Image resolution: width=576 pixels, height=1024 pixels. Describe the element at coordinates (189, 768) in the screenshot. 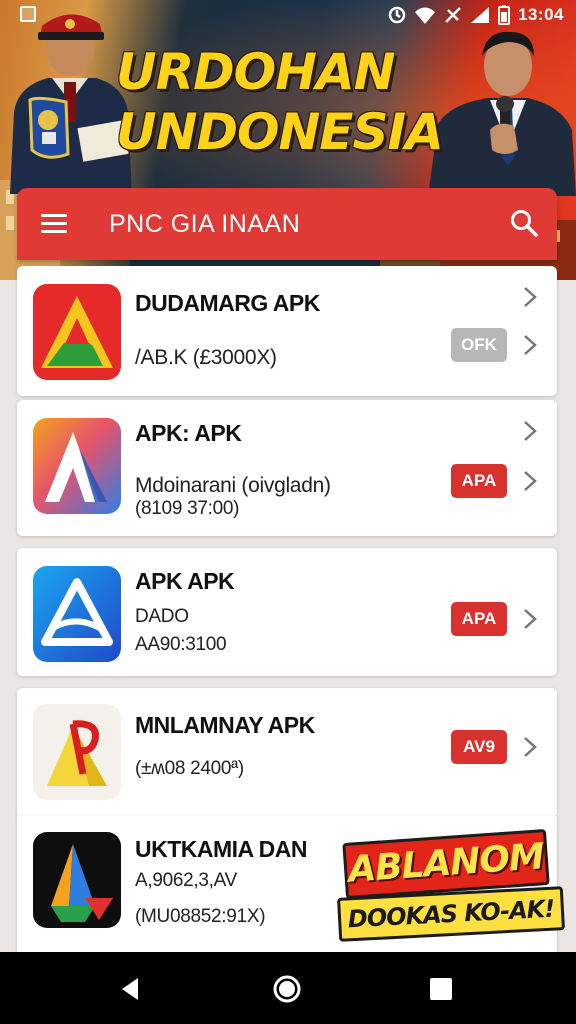

I see `item-subtitle: (±ʍ08 2400ª)` at that location.